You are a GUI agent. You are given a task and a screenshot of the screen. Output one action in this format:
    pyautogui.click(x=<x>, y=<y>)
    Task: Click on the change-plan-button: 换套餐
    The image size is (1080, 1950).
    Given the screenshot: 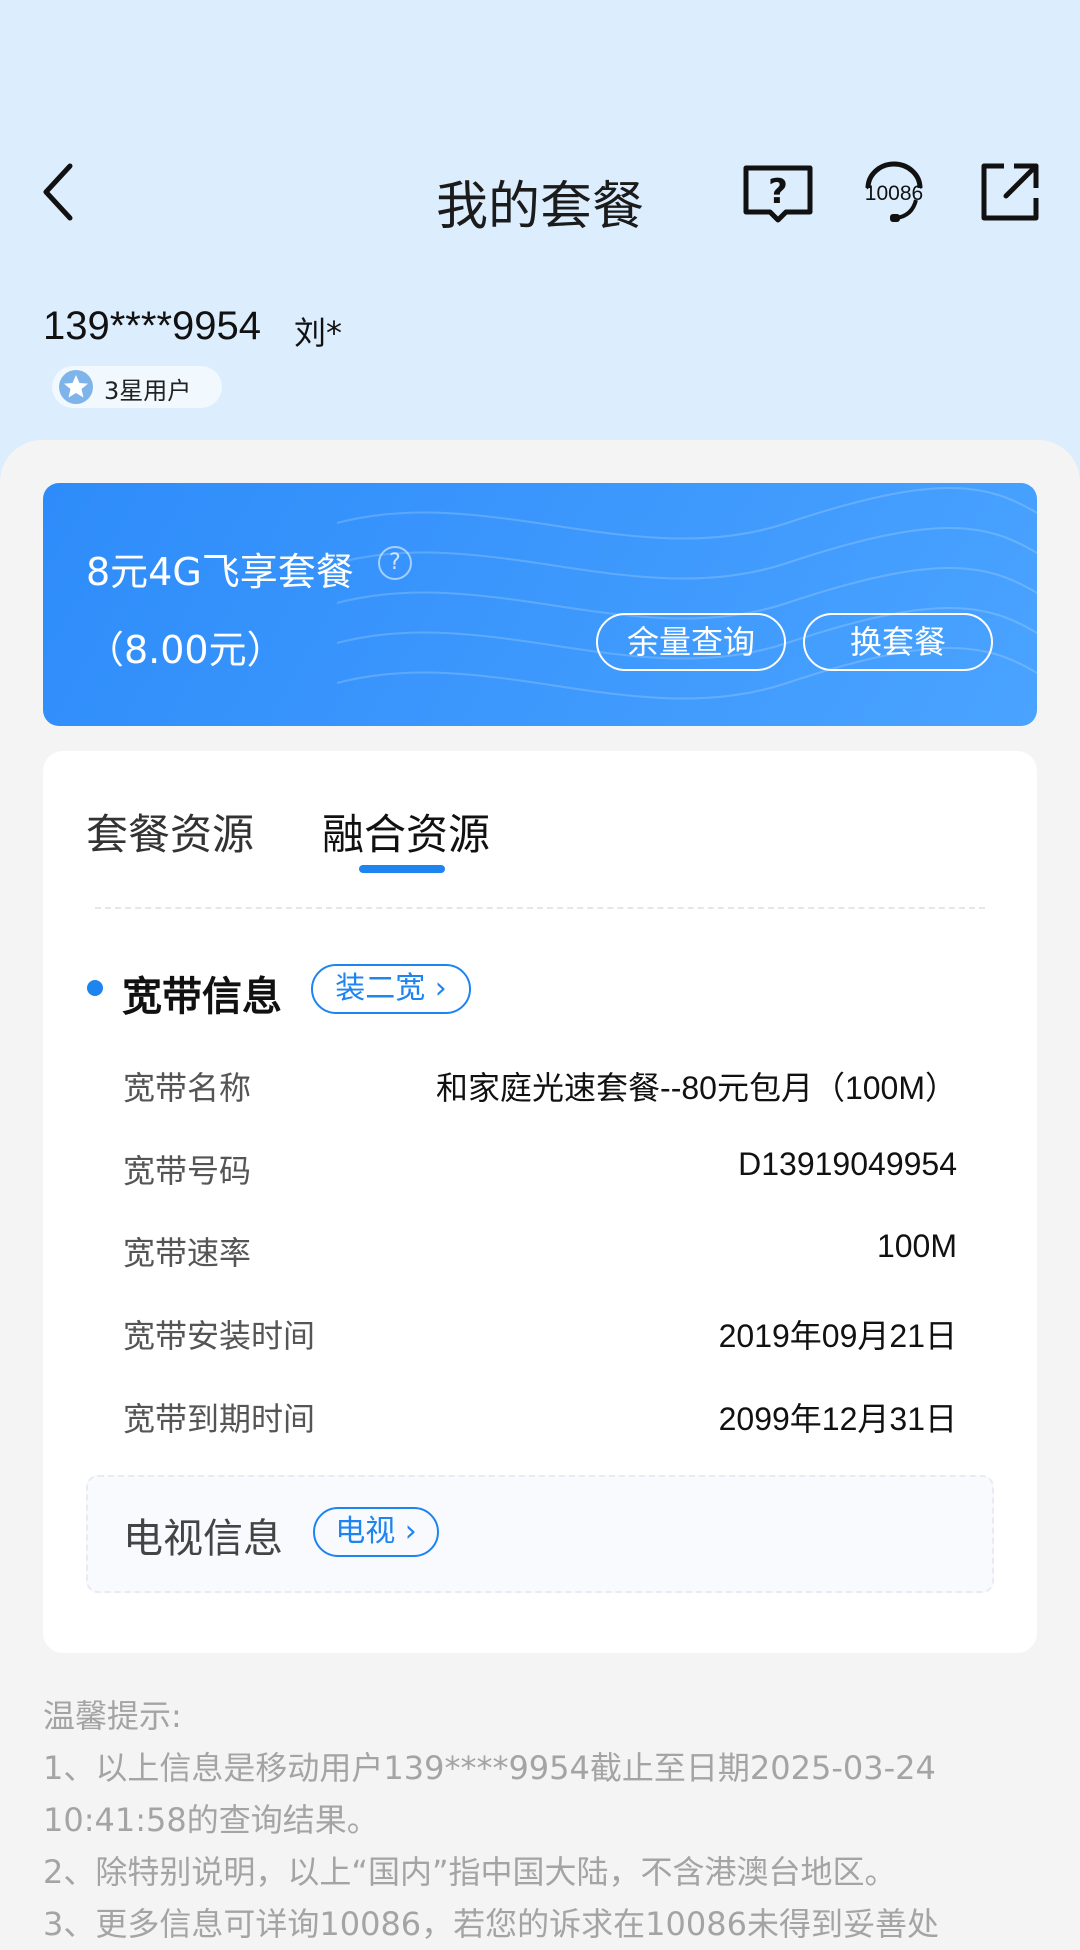 What is the action you would take?
    pyautogui.click(x=898, y=642)
    